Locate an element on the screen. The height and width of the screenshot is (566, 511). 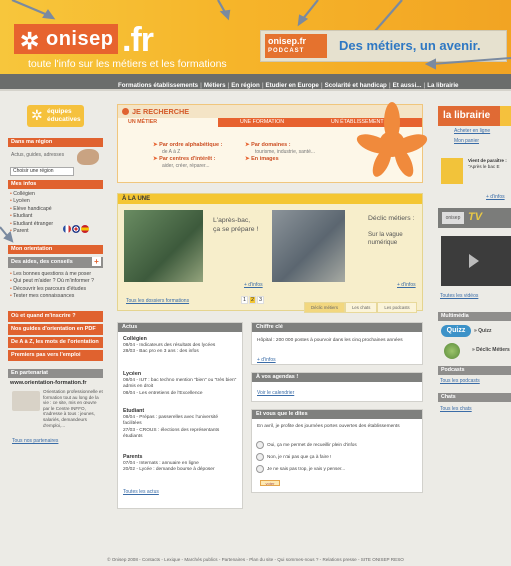
page-3-button: 3 is located at coordinates (260, 300).